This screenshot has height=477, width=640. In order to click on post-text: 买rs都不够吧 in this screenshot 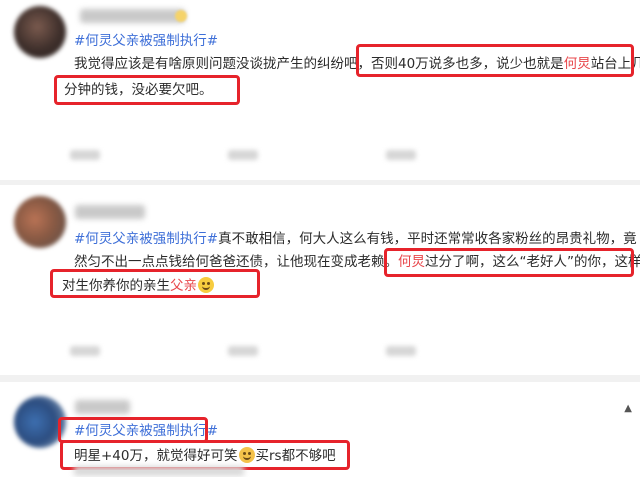, I will do `click(295, 456)`.